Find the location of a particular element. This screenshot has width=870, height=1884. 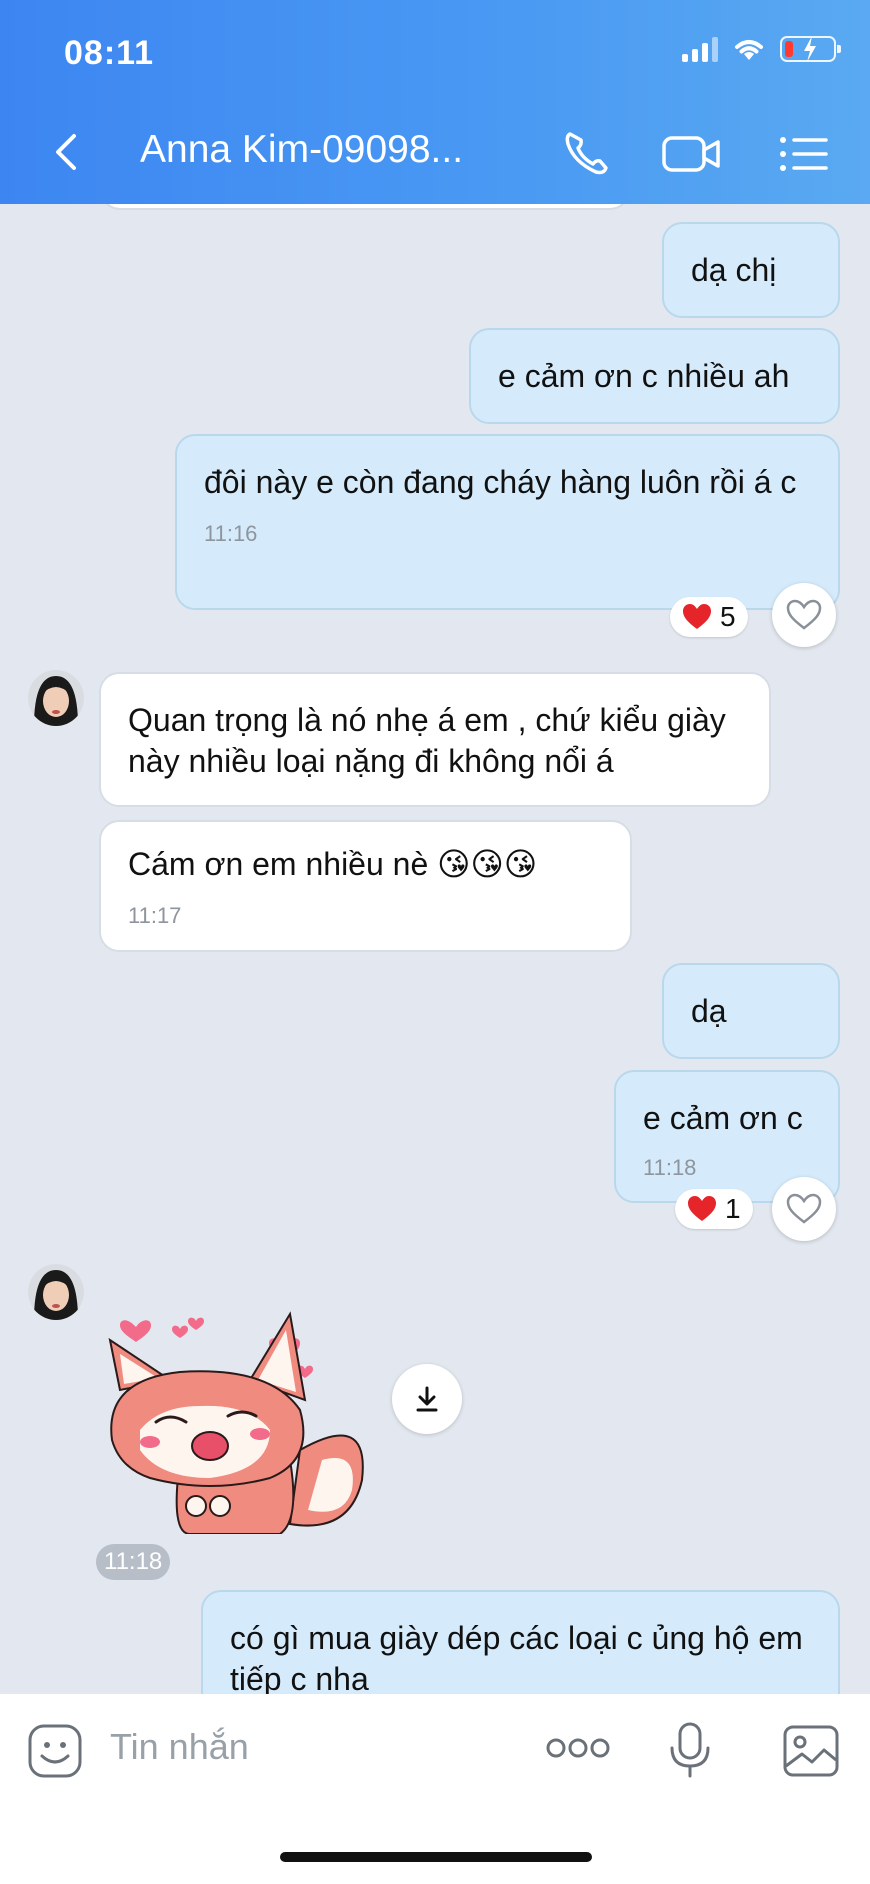

reaction-badge: 1 is located at coordinates (714, 1209).